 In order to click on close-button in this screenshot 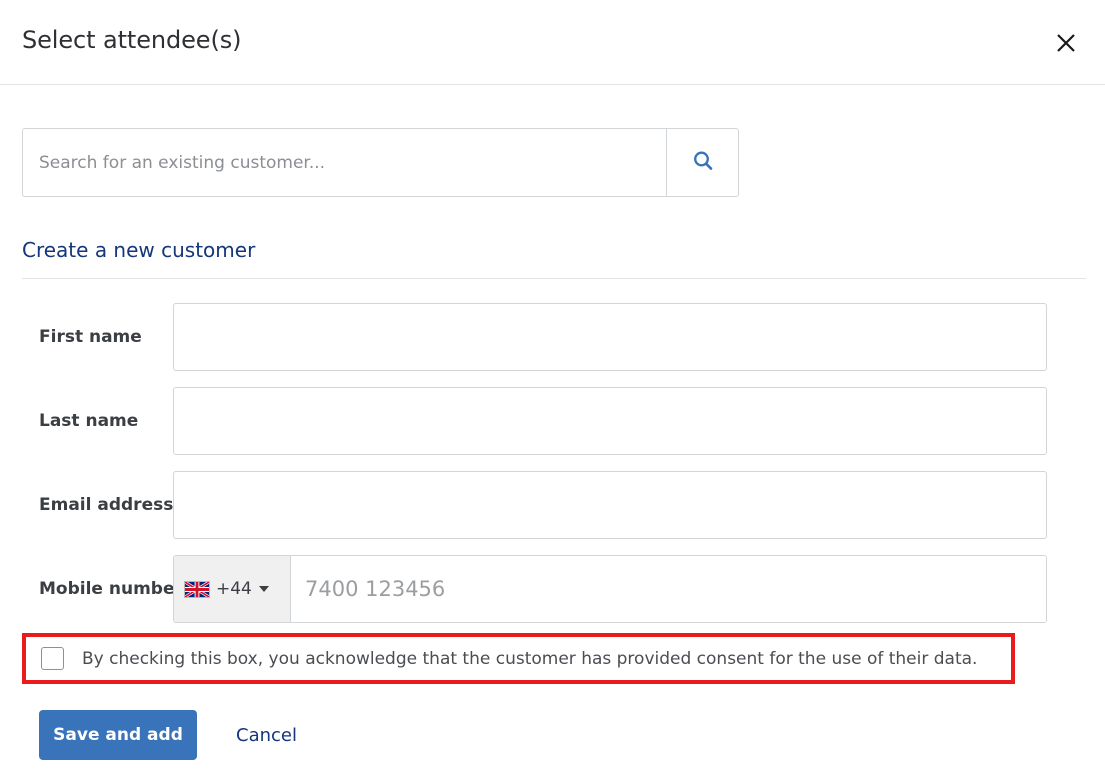, I will do `click(1066, 43)`.